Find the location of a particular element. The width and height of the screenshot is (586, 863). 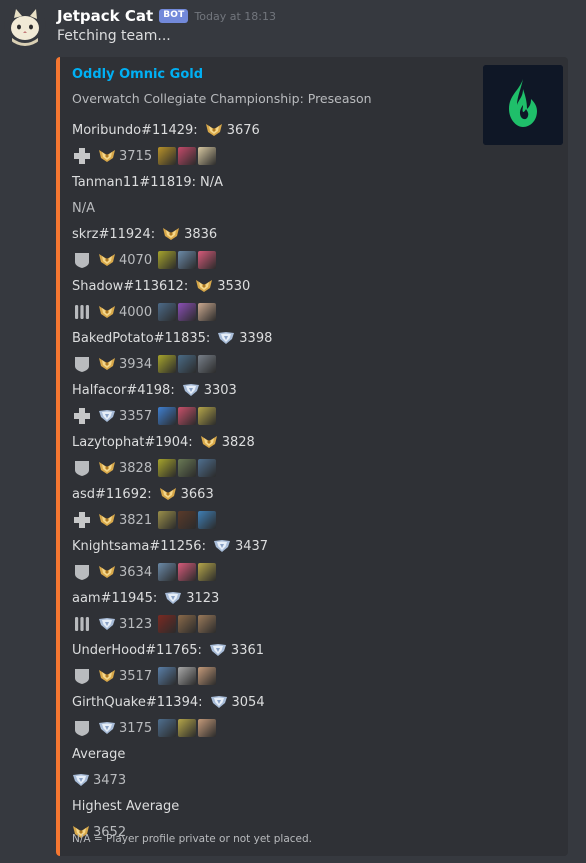

player-sub-sr: 3175 is located at coordinates (136, 728).